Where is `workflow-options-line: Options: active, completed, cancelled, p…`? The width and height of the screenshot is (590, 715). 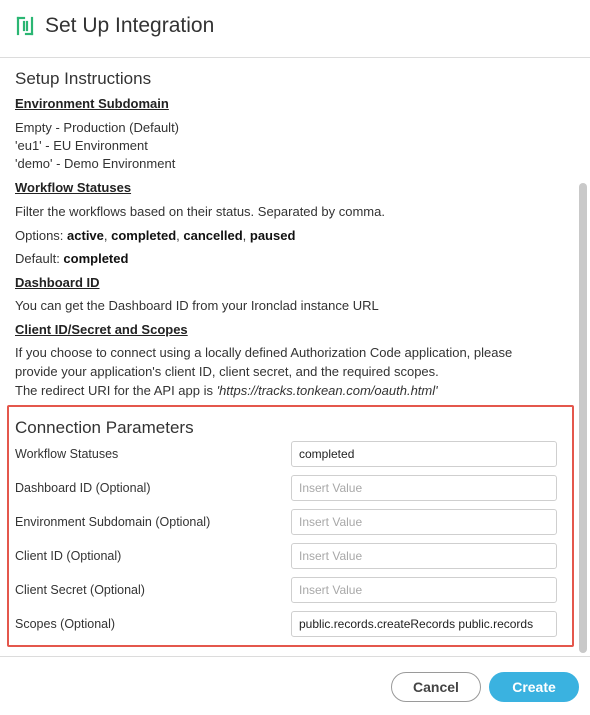
workflow-options-line: Options: active, completed, cancelled, p… is located at coordinates (155, 235).